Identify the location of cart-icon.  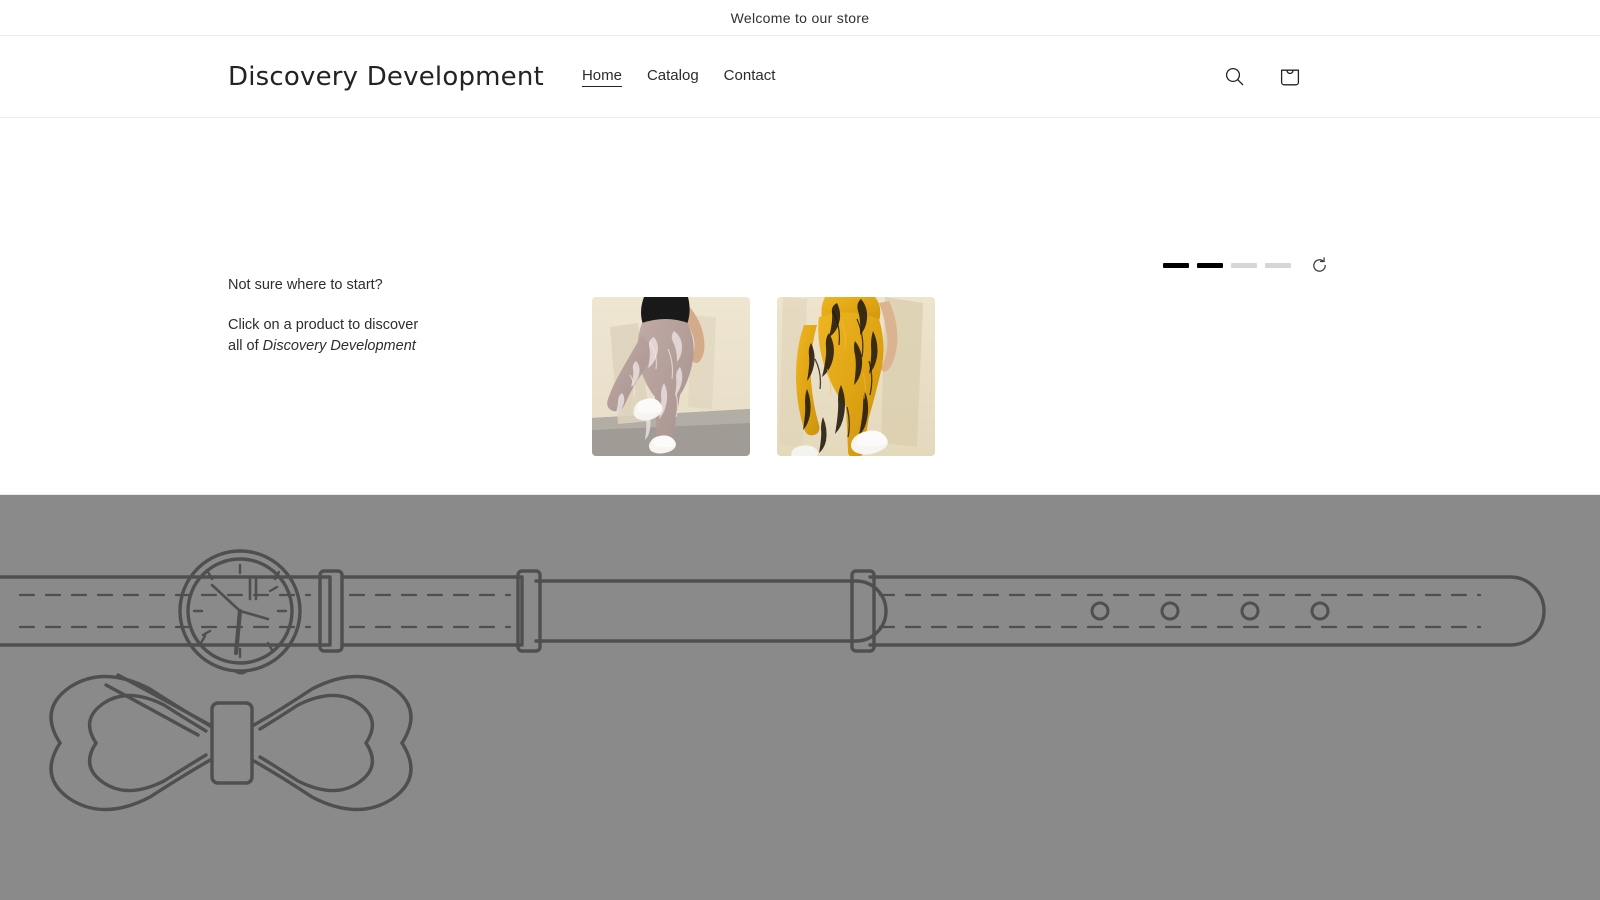
(1290, 77).